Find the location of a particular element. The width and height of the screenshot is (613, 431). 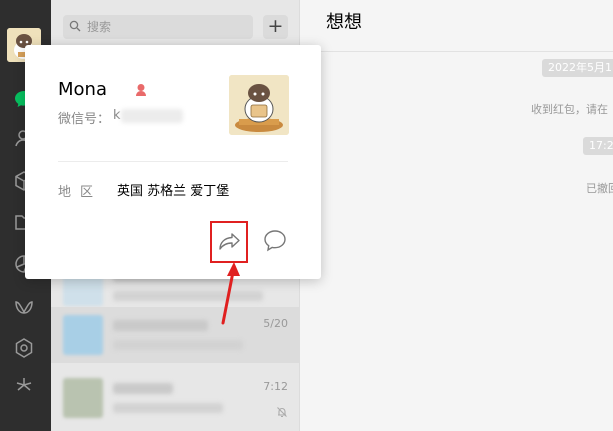

contact-name: Mona is located at coordinates (82, 89).